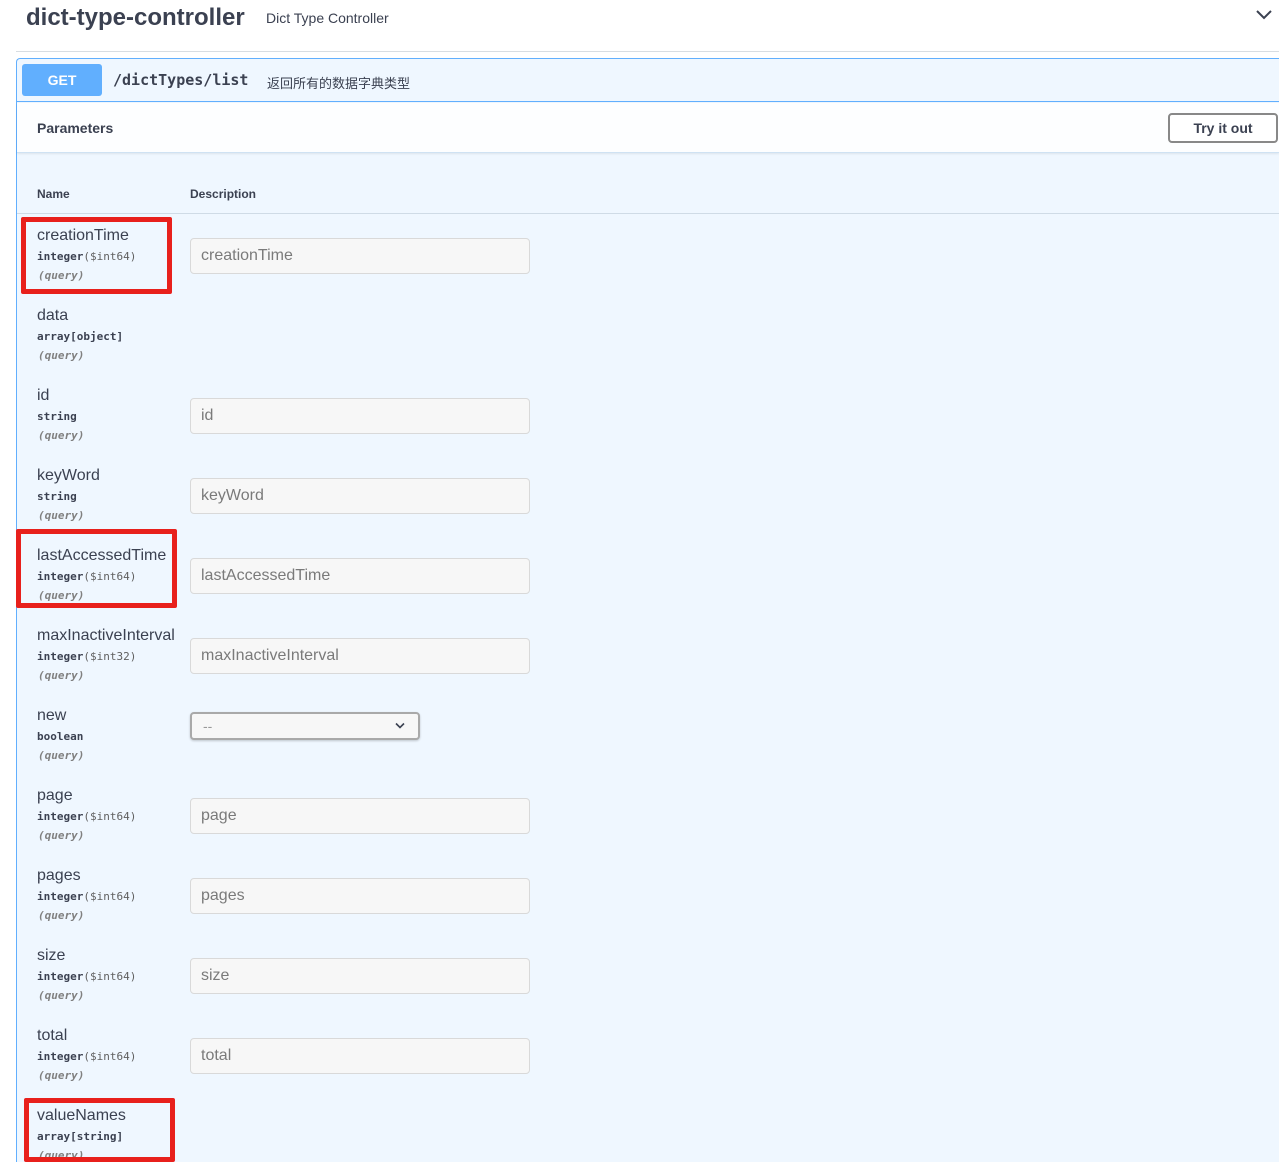 The image size is (1279, 1162). I want to click on header-divider, so click(648, 213).